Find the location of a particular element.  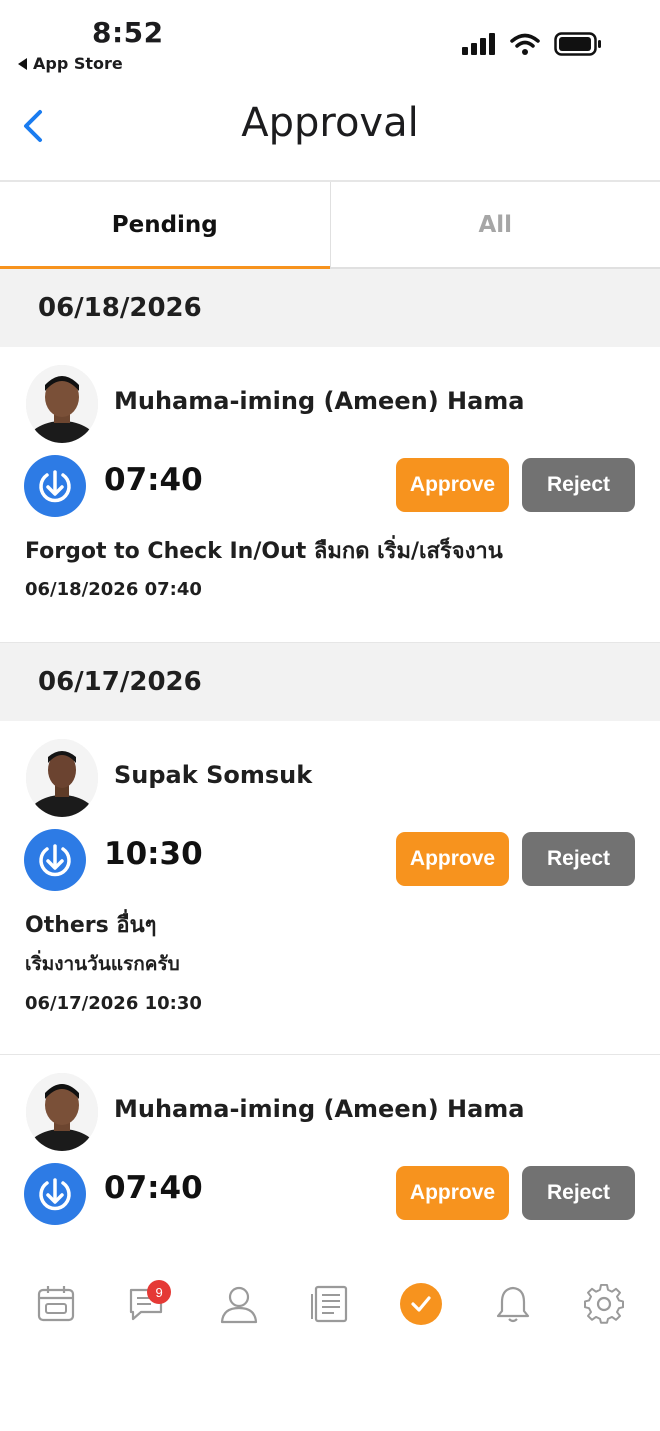

status-icons is located at coordinates (532, 44).